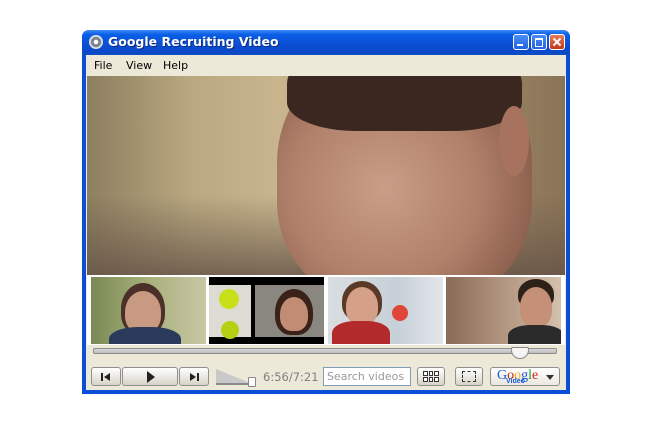  I want to click on tennis-ball-top, so click(229, 299).